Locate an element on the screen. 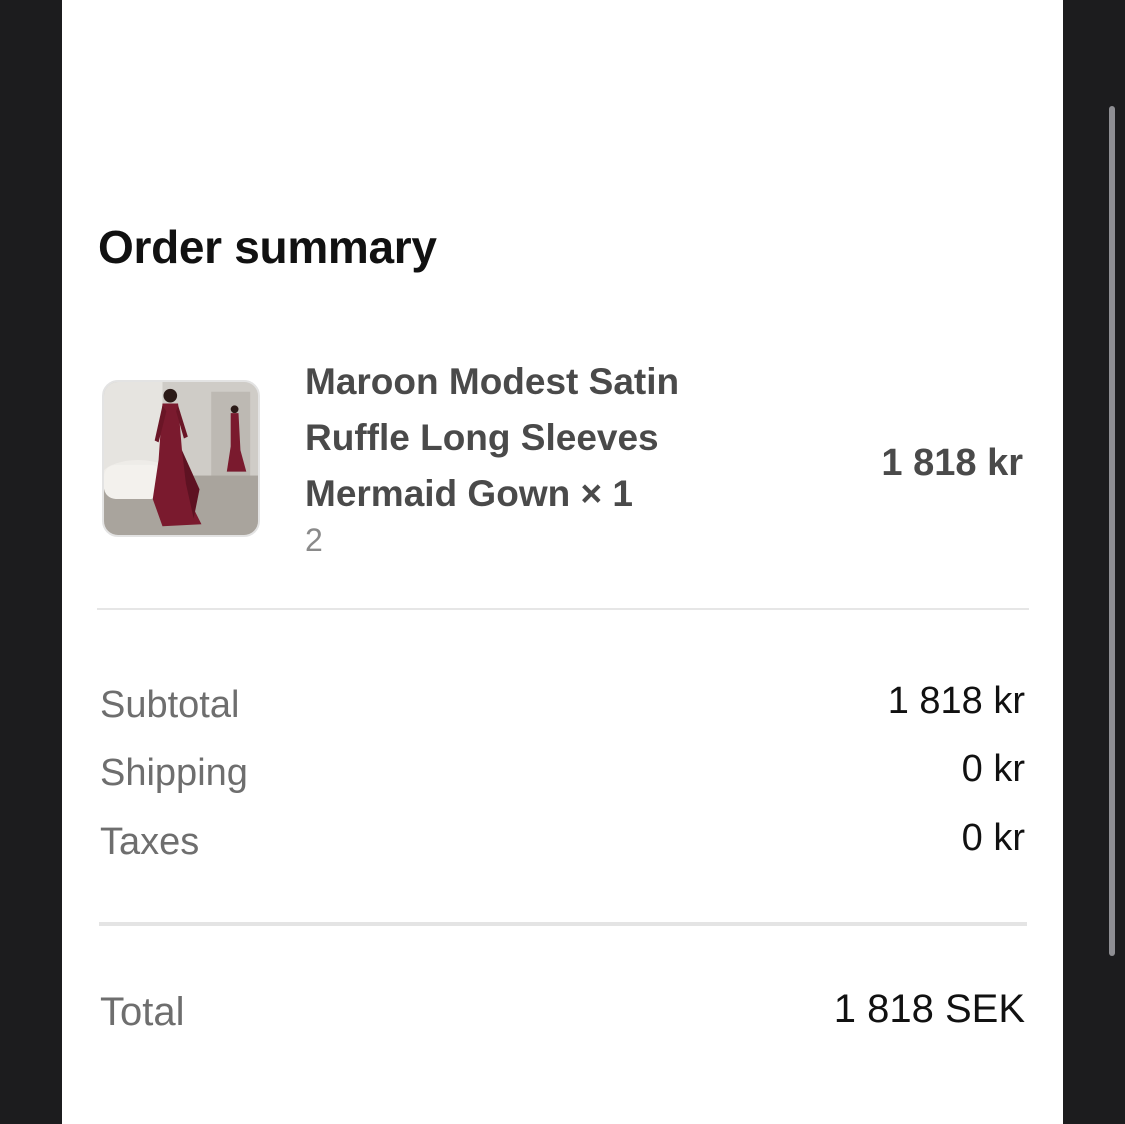  page-title: Order summary is located at coordinates (267, 247).